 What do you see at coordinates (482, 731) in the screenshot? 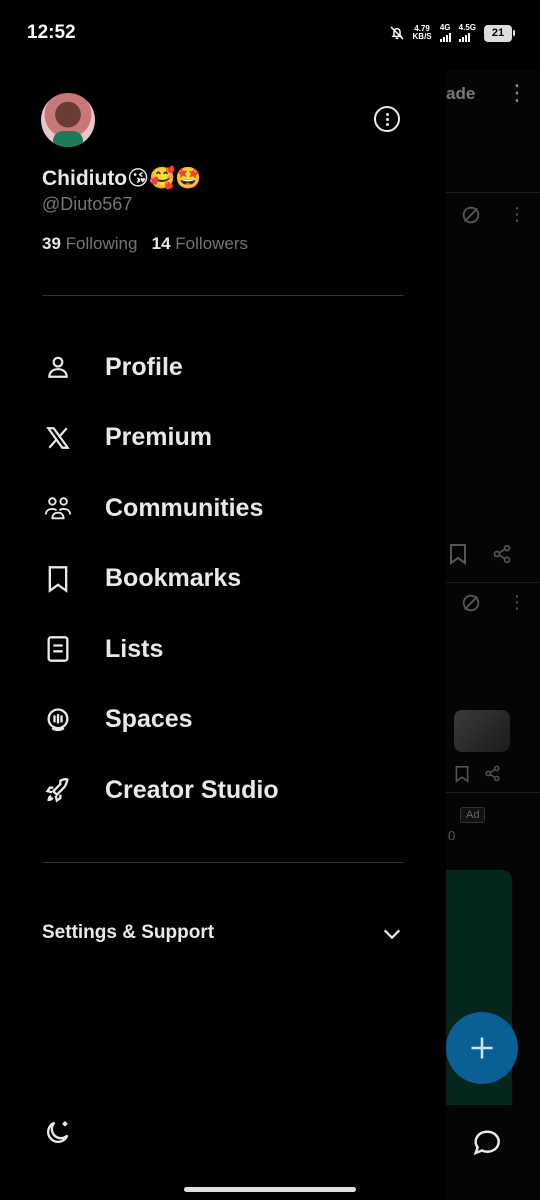
I see `media-thumbnail` at bounding box center [482, 731].